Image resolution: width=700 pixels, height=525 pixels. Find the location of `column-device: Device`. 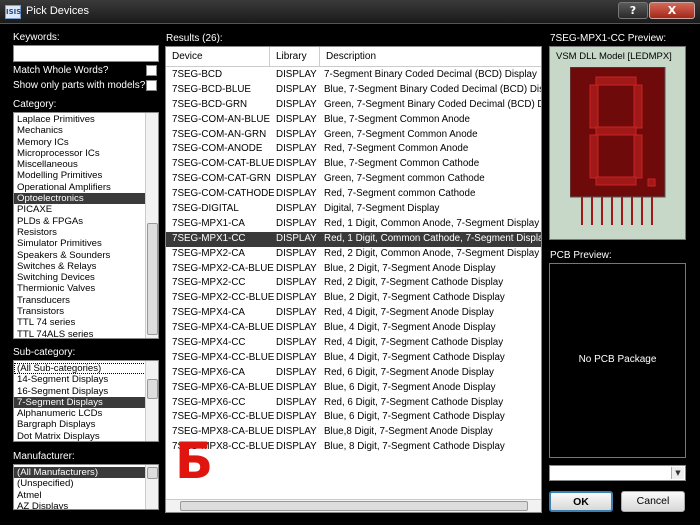

column-device: Device is located at coordinates (218, 57).